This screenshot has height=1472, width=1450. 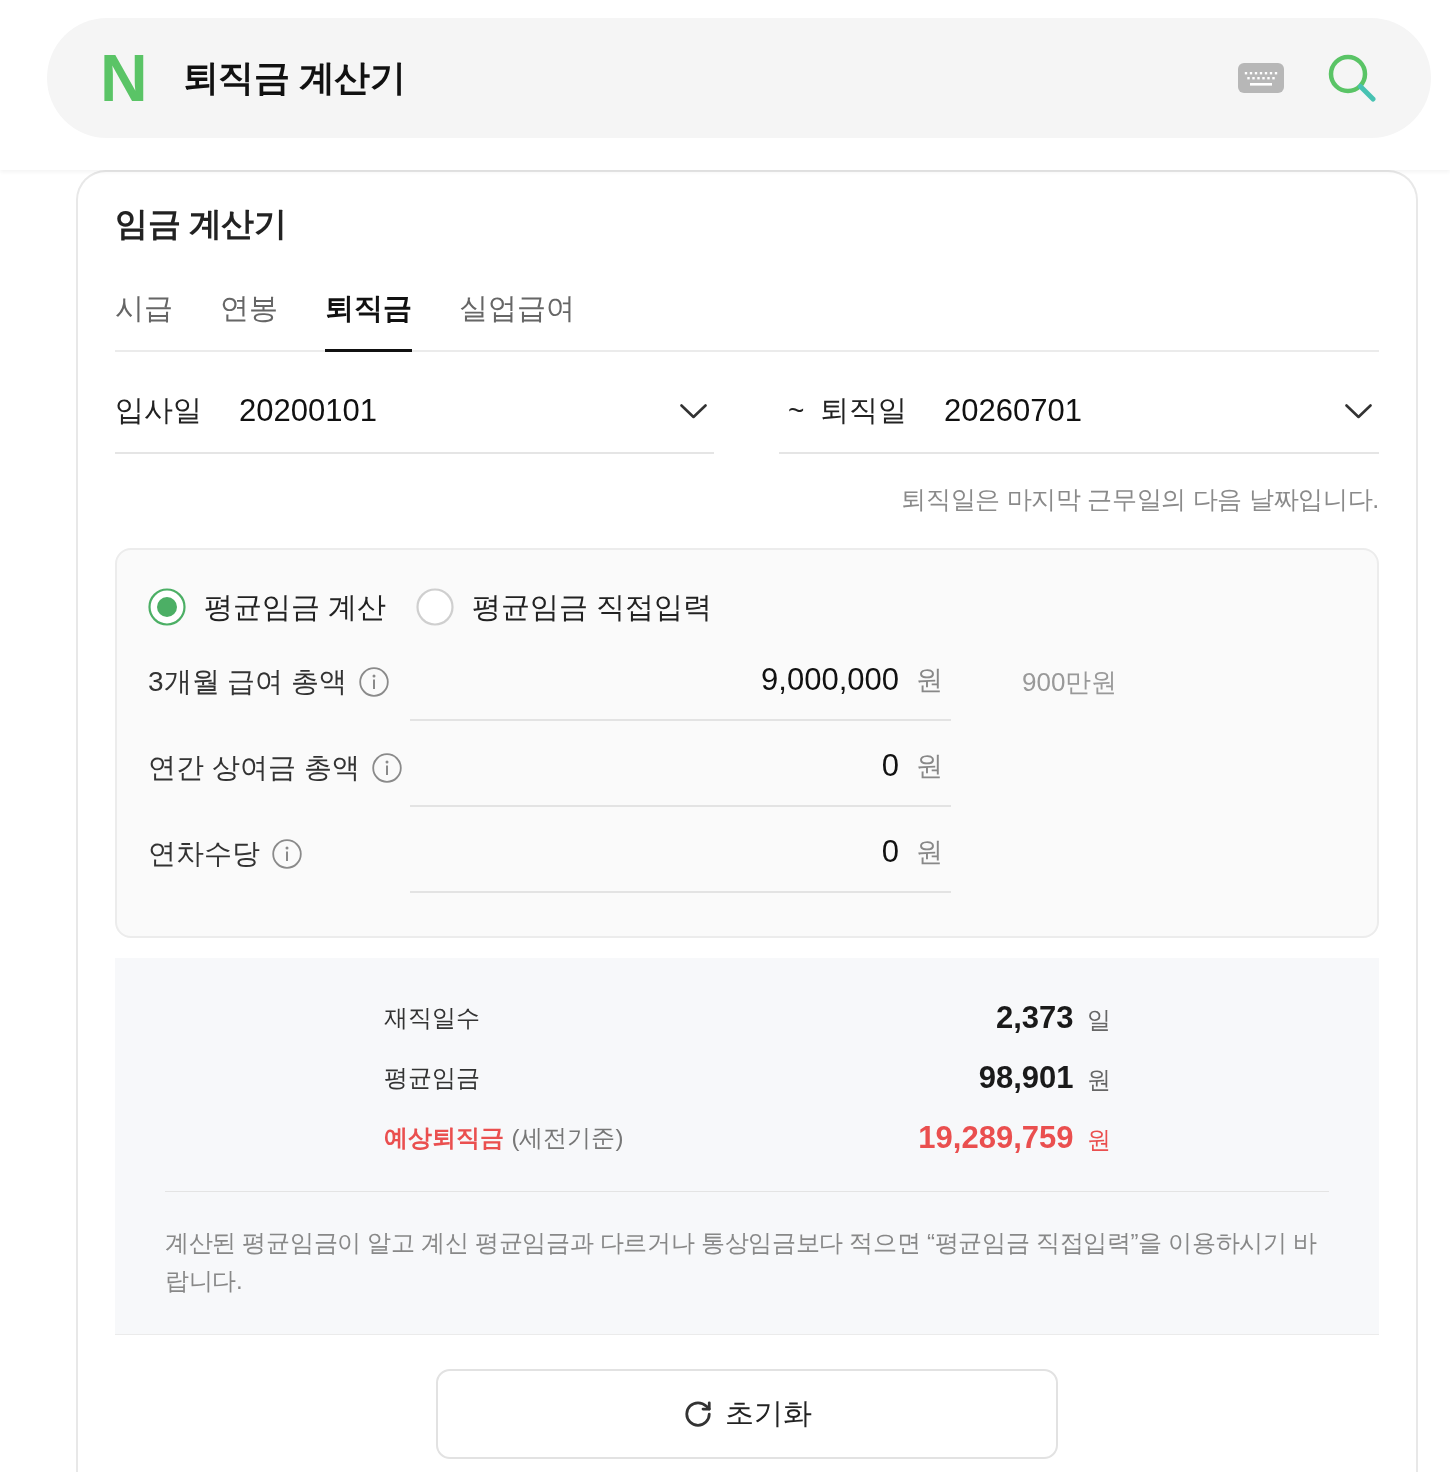 What do you see at coordinates (204, 854) in the screenshot?
I see `input-label: 연차수당` at bounding box center [204, 854].